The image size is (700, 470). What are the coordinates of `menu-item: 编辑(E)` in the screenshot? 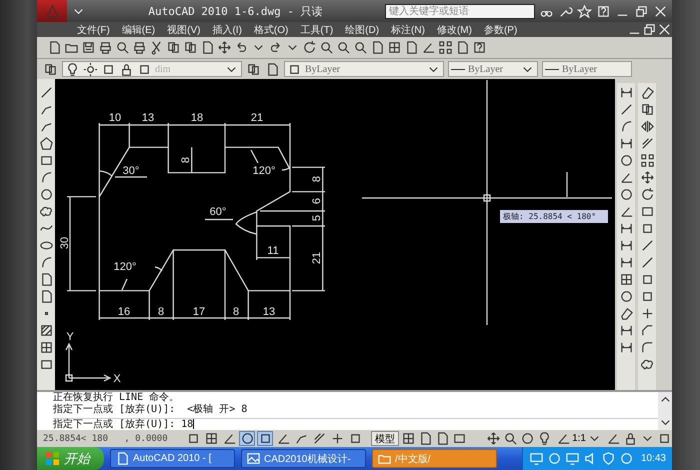 It's located at (139, 29).